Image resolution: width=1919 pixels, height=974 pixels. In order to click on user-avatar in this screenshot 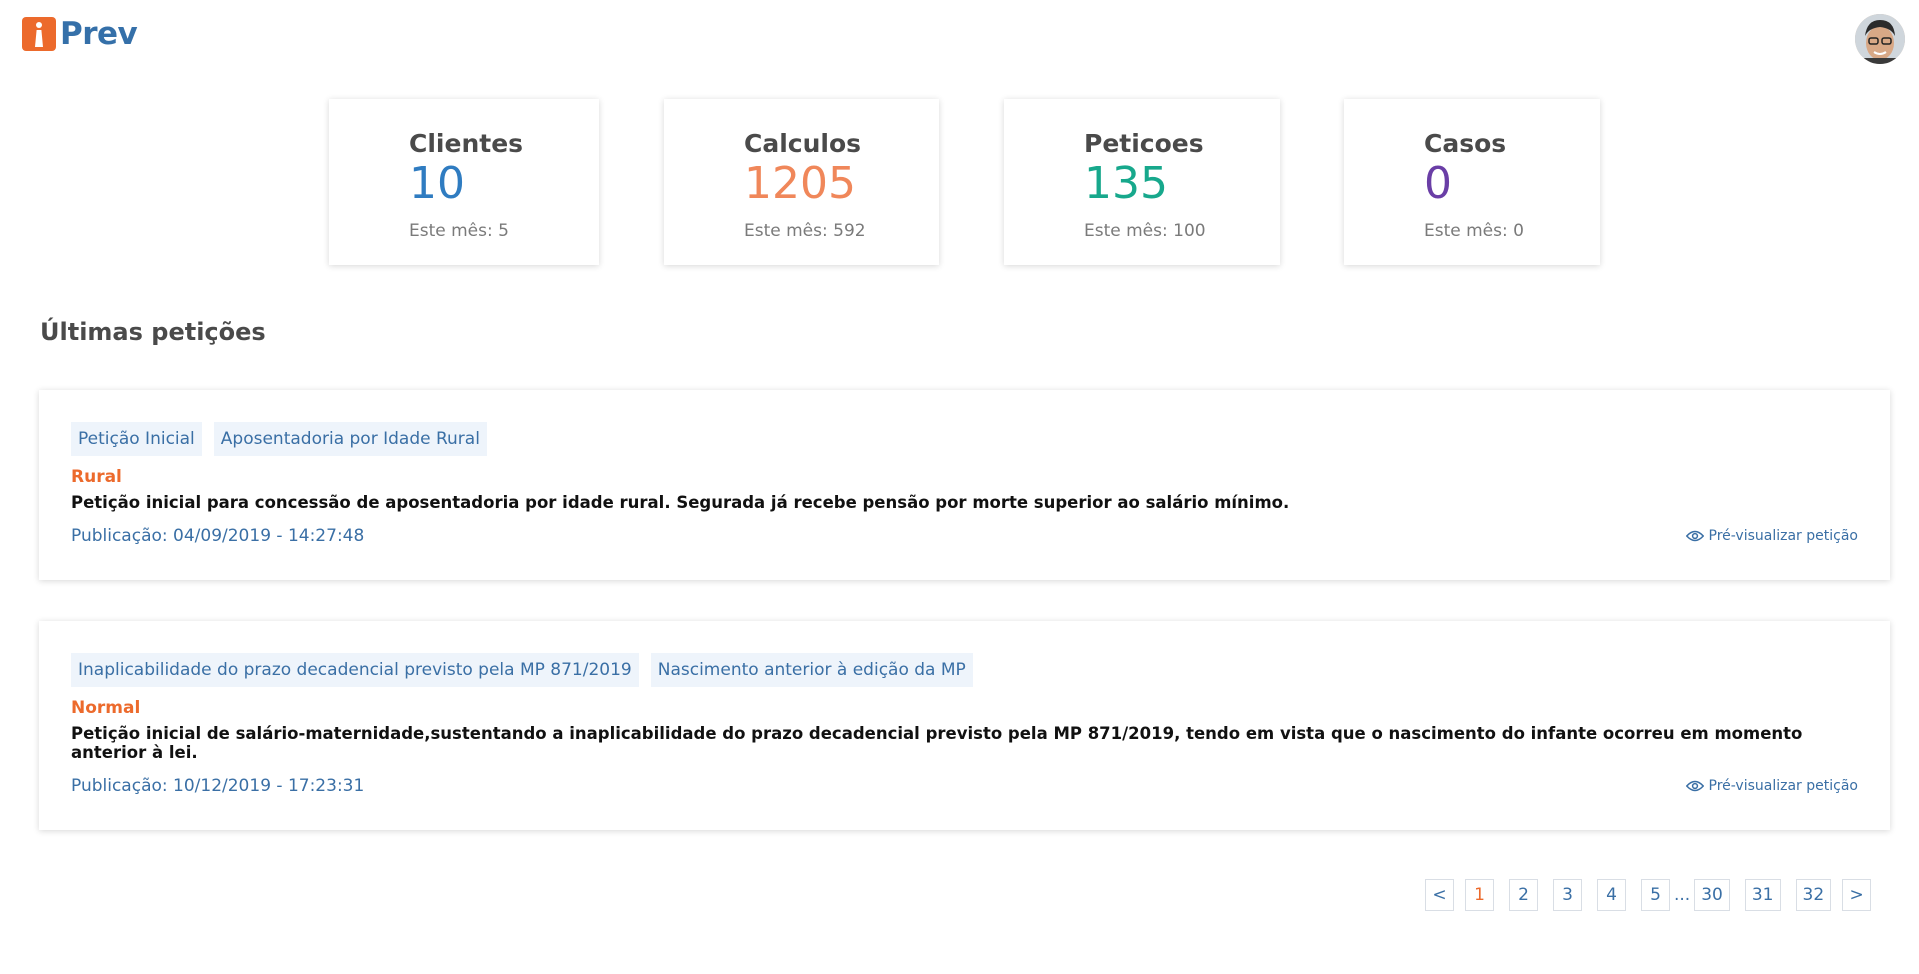, I will do `click(1880, 39)`.